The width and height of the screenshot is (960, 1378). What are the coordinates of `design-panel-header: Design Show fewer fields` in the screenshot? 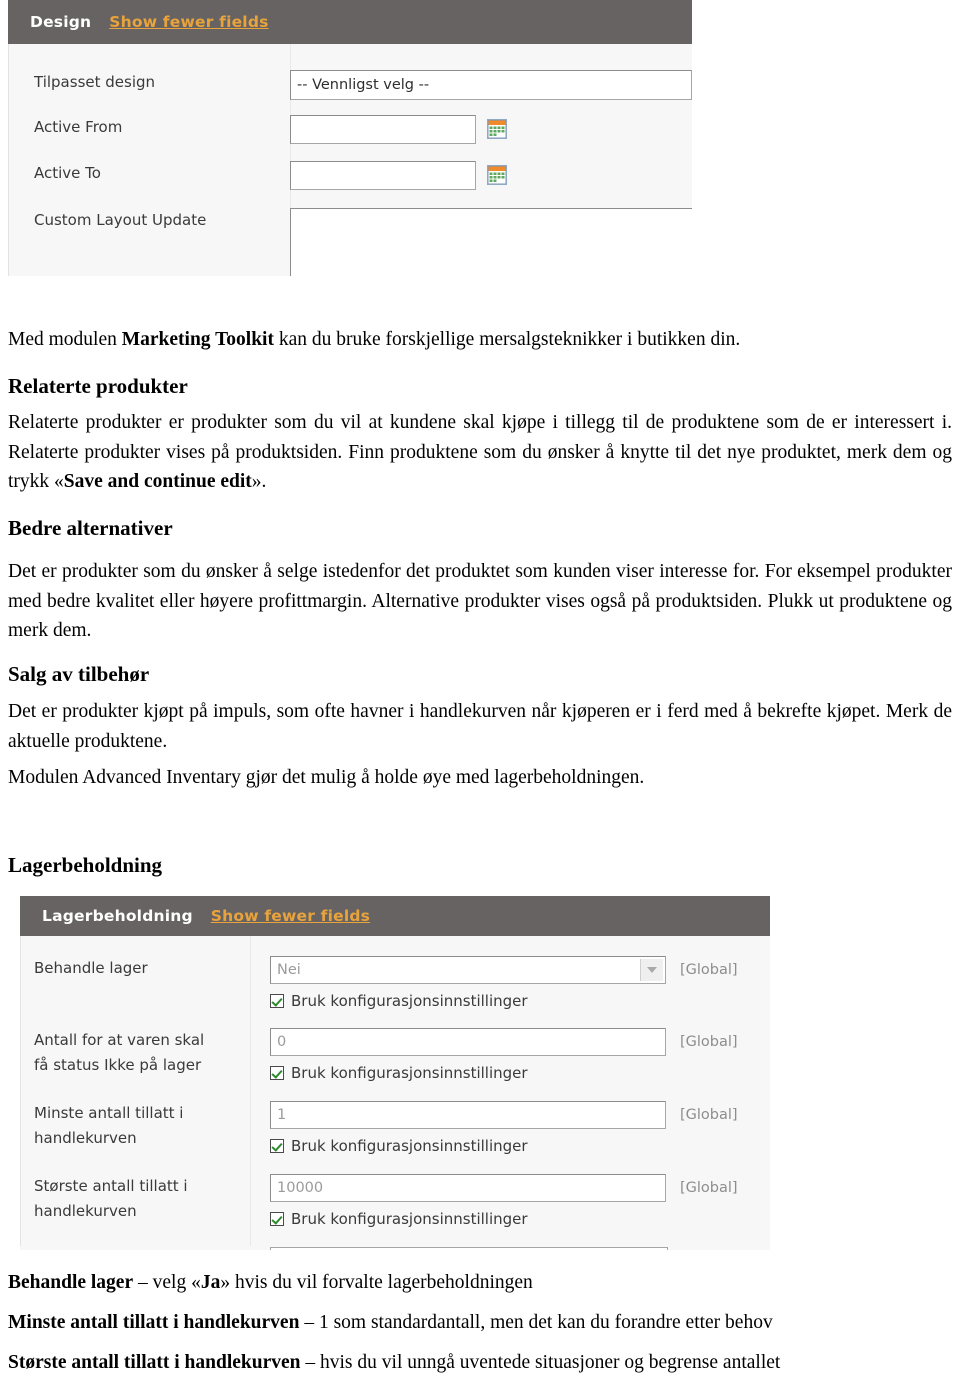 It's located at (350, 22).